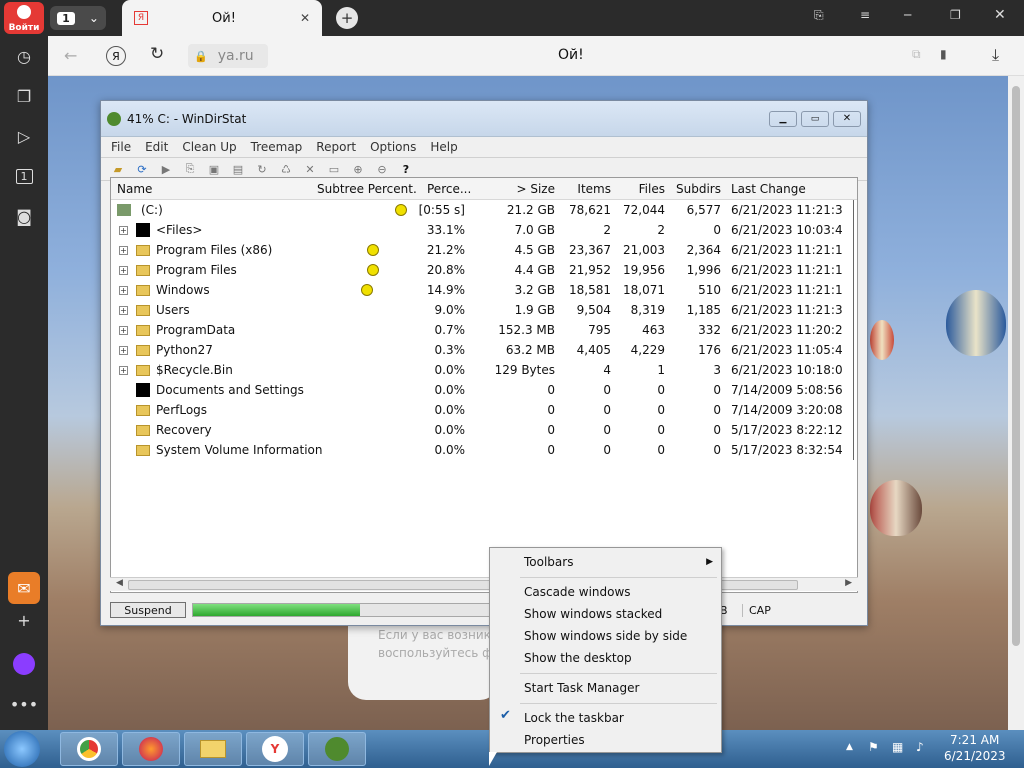 This screenshot has width=1024, height=768. What do you see at coordinates (24, 588) in the screenshot?
I see `mail-icon: ✉` at bounding box center [24, 588].